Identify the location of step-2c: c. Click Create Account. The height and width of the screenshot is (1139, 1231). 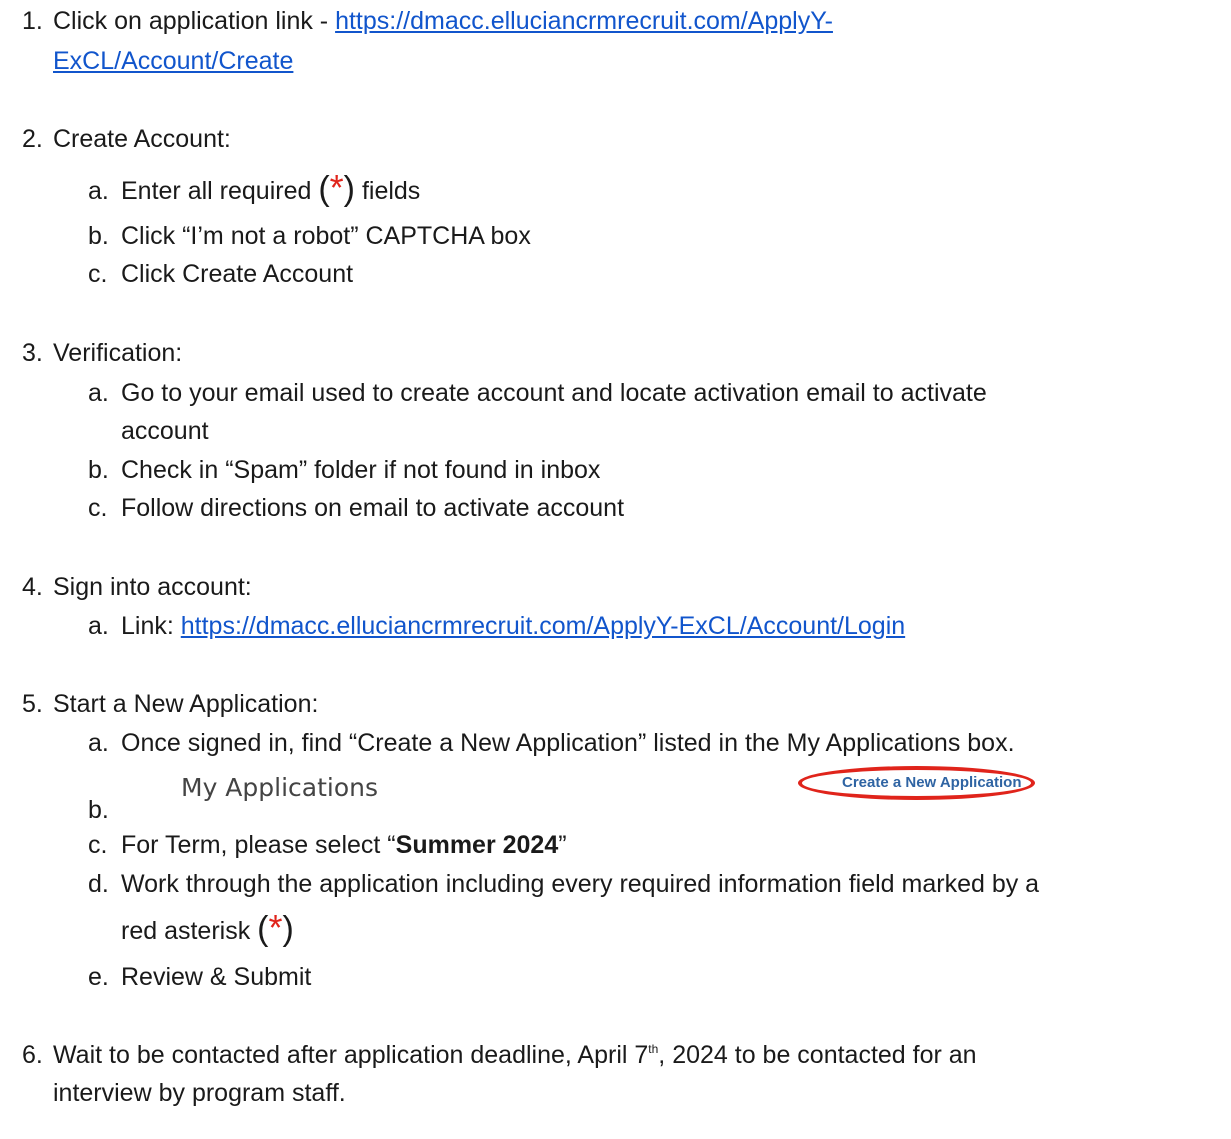
(220, 274).